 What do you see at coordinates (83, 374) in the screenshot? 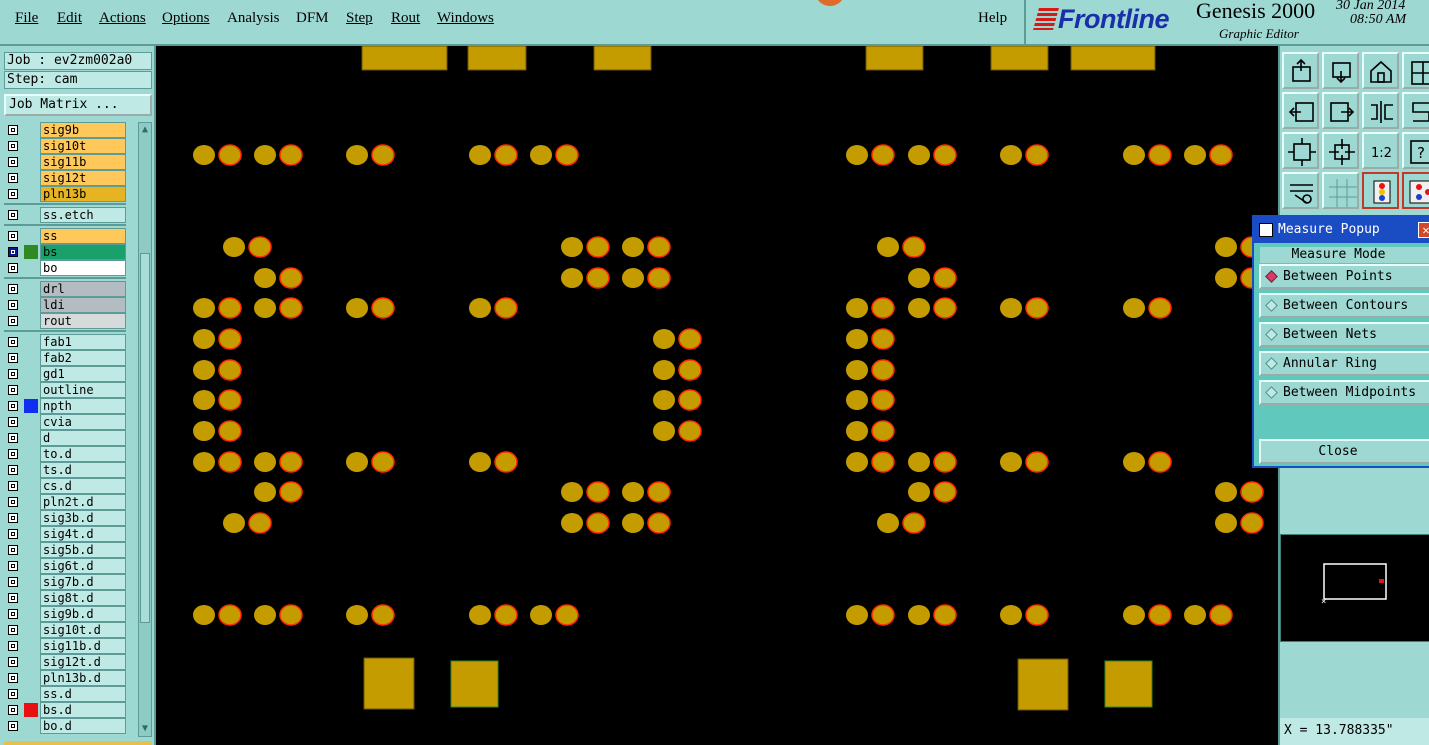
I see `layer-name: gd1` at bounding box center [83, 374].